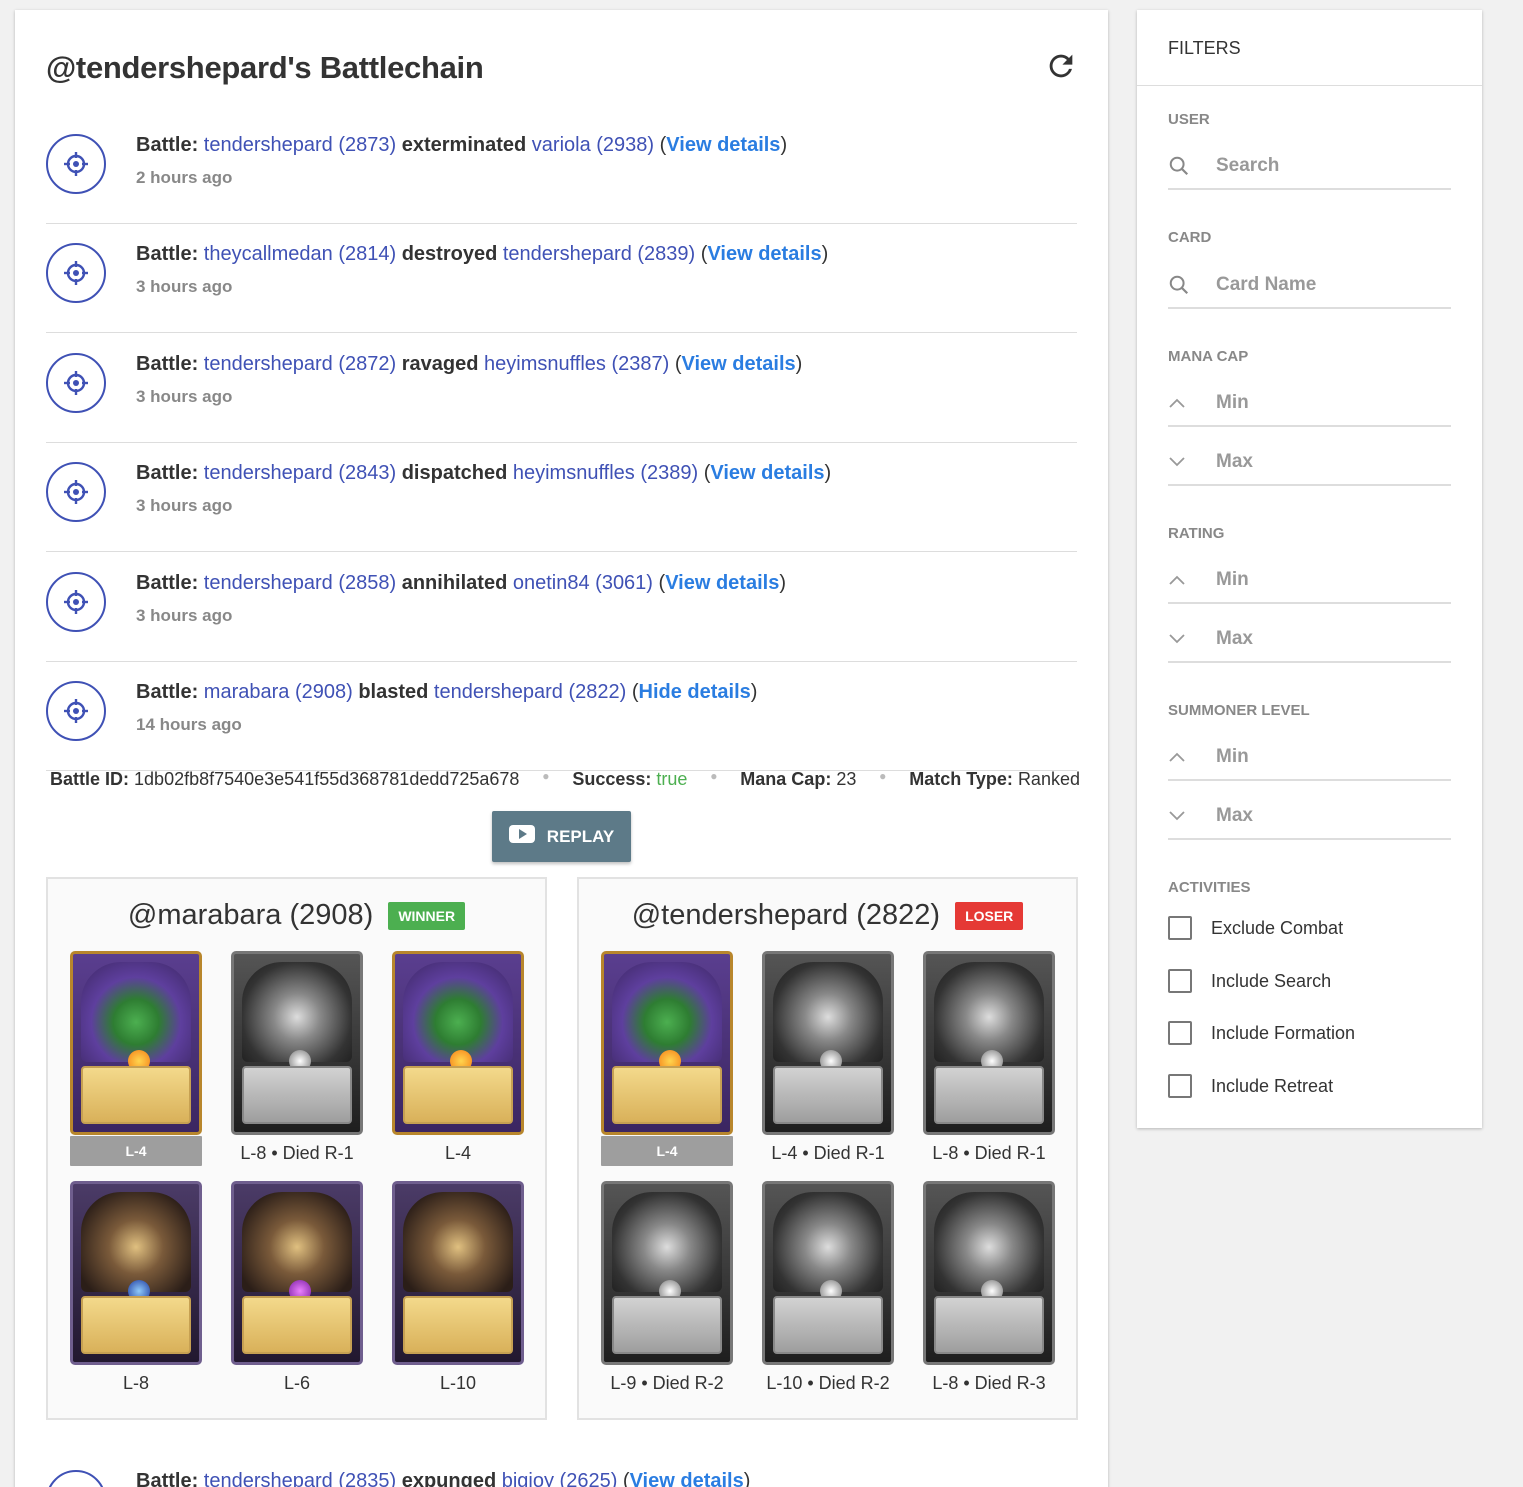  I want to click on video-play-icon, so click(521, 836).